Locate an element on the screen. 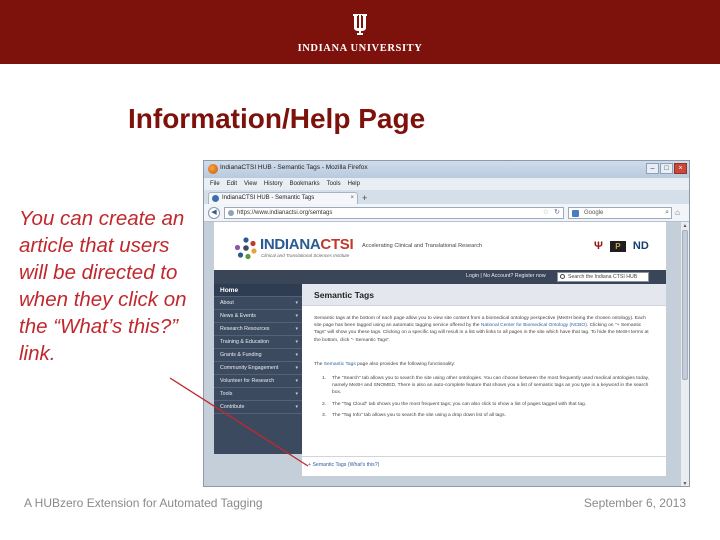 The height and width of the screenshot is (540, 720). nav-label: Volunteer for Research is located at coordinates (247, 381).